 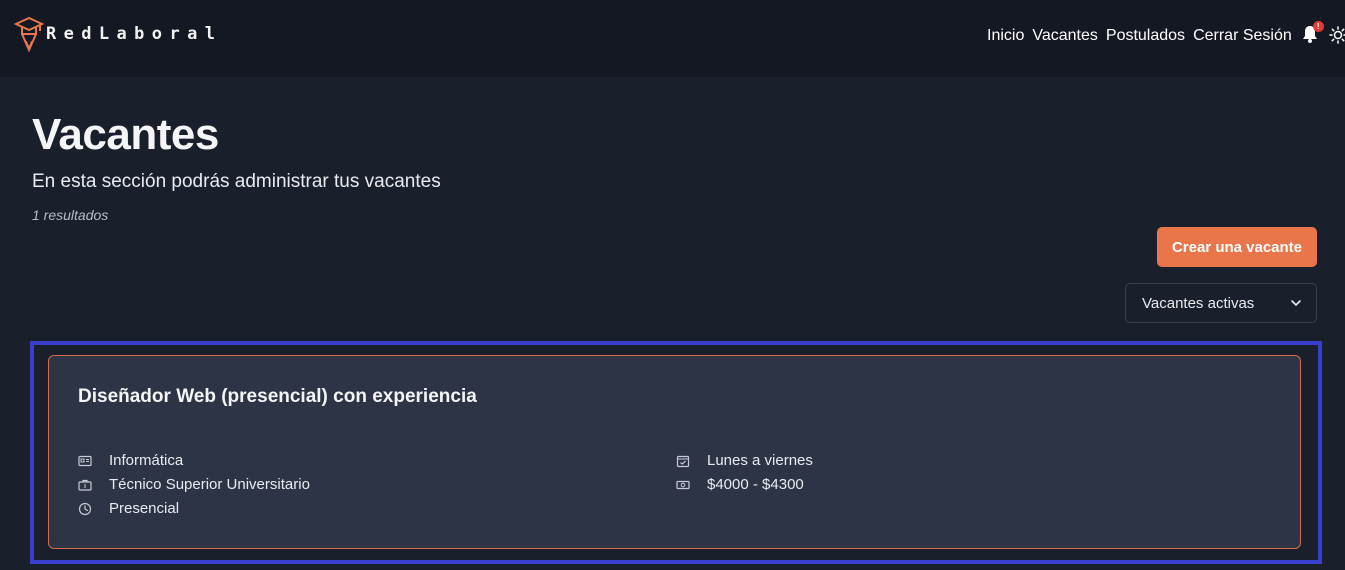 What do you see at coordinates (134, 34) in the screenshot?
I see `brand-name: RedLaboral` at bounding box center [134, 34].